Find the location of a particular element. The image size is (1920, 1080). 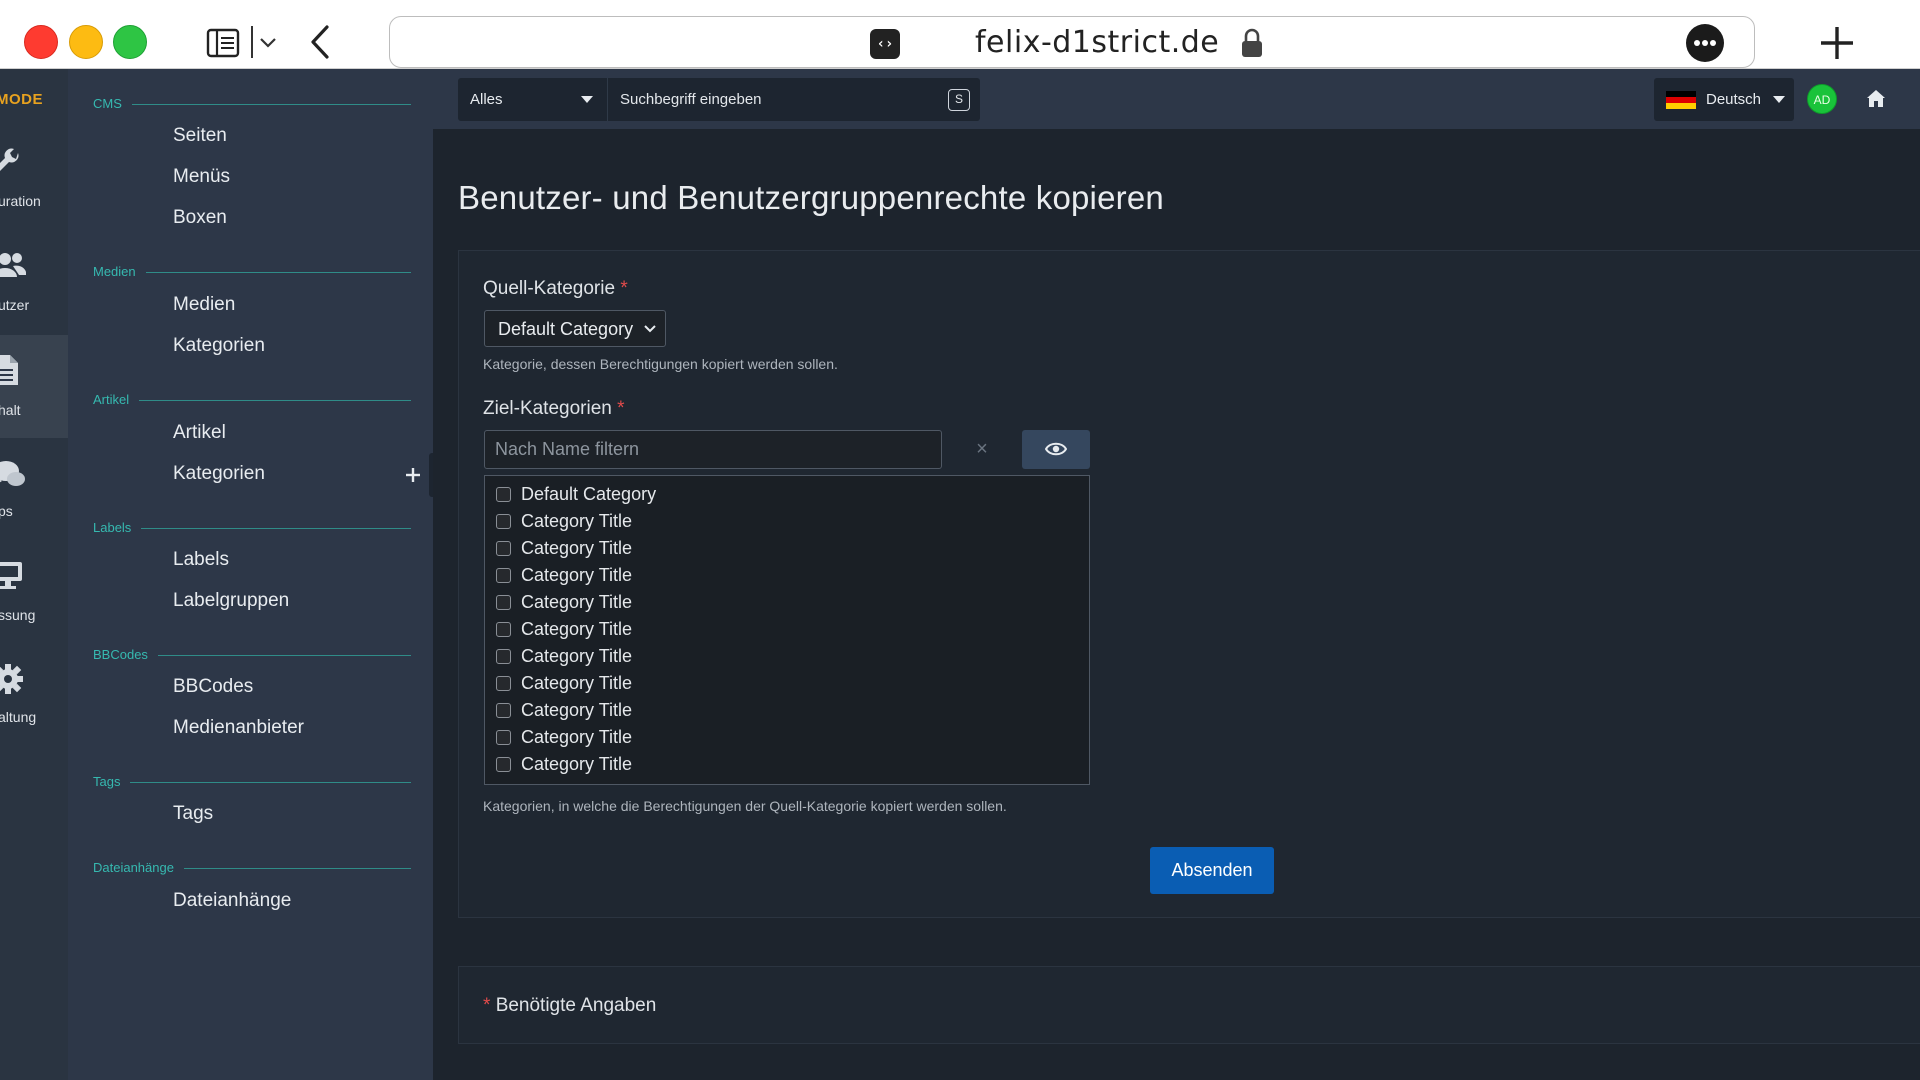

search-shortcut-badge: S is located at coordinates (959, 100).